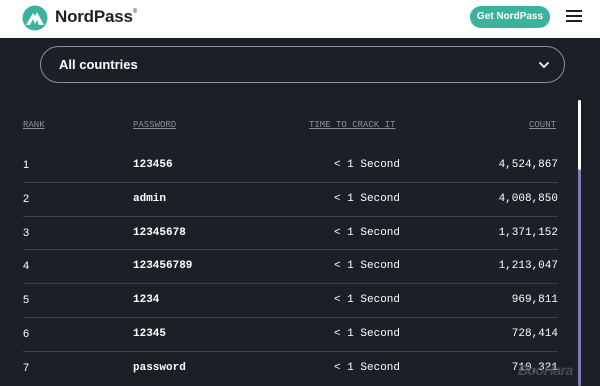 This screenshot has height=386, width=600. What do you see at coordinates (528, 198) in the screenshot?
I see `count-cell: 4,008,850` at bounding box center [528, 198].